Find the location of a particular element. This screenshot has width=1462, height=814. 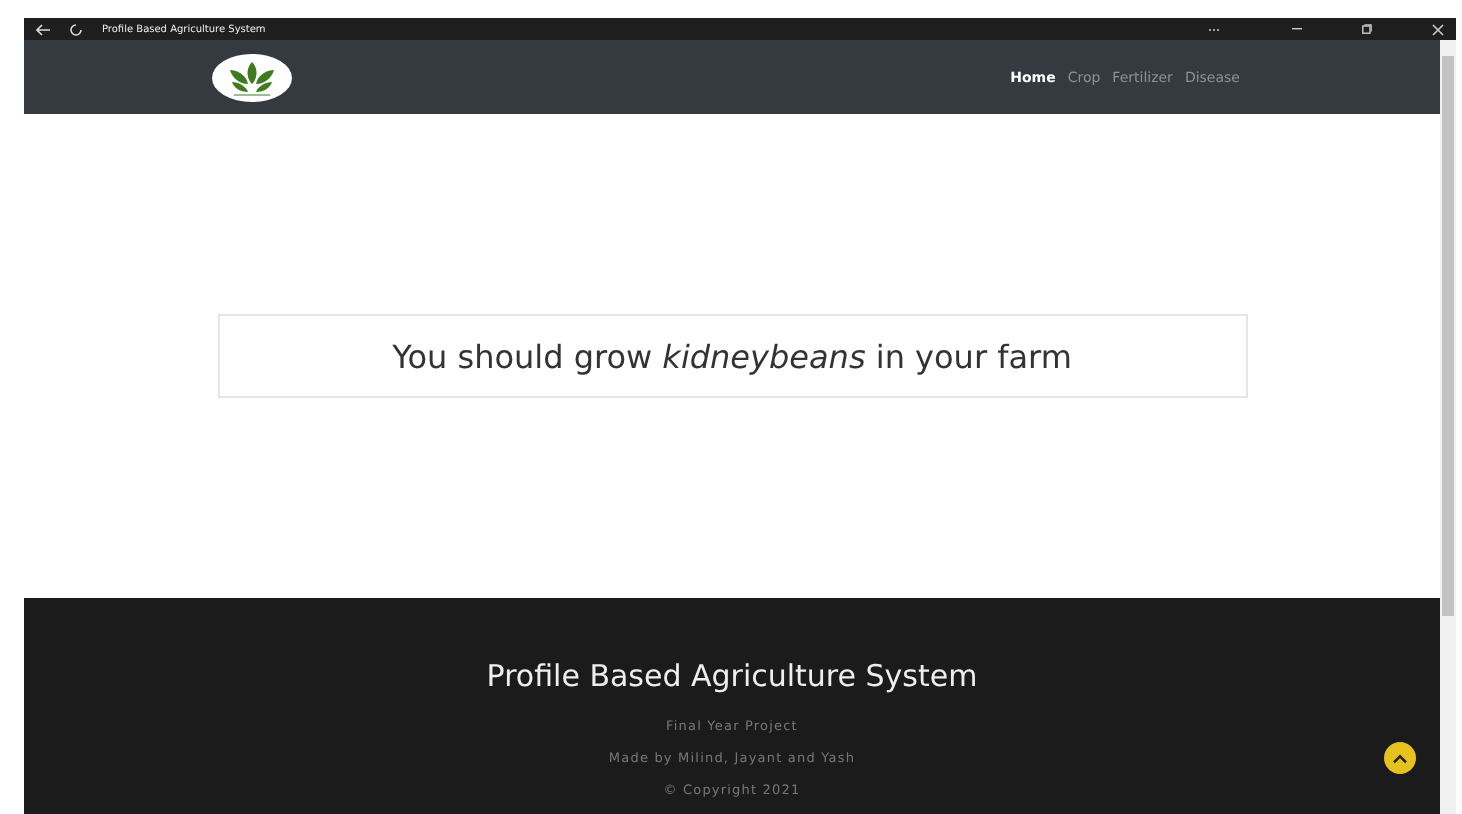

minimize-icon is located at coordinates (1297, 29).